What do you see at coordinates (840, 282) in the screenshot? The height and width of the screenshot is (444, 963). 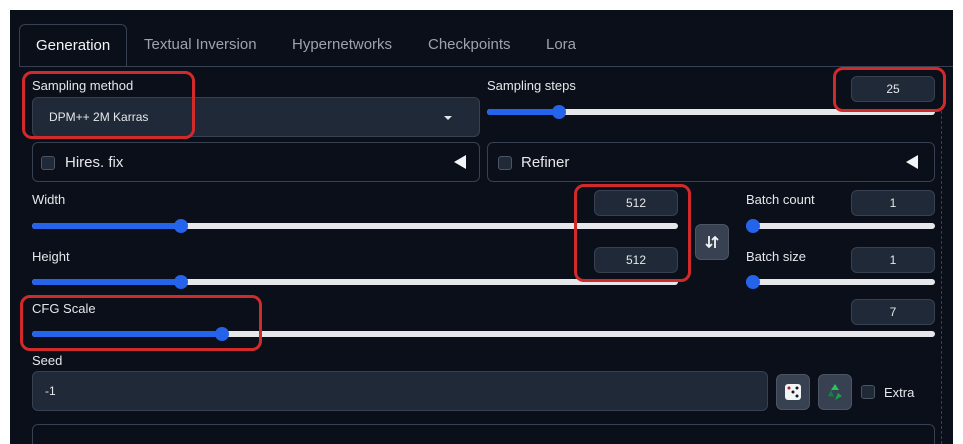 I see `batch-size-slider` at bounding box center [840, 282].